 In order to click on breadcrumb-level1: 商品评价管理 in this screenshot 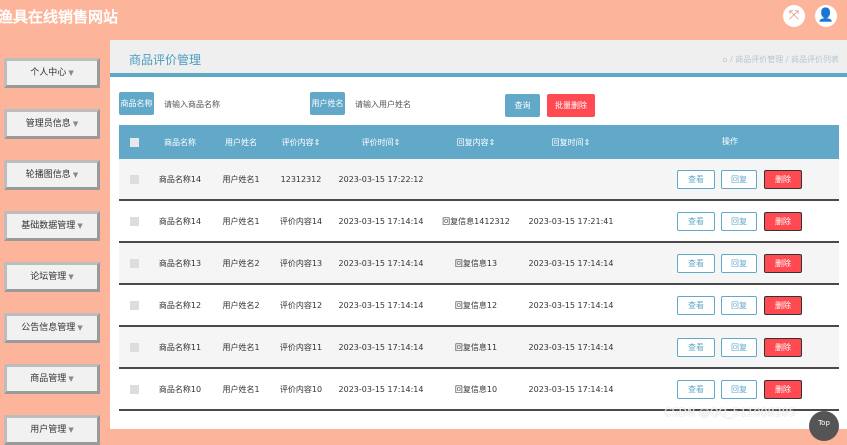, I will do `click(759, 59)`.